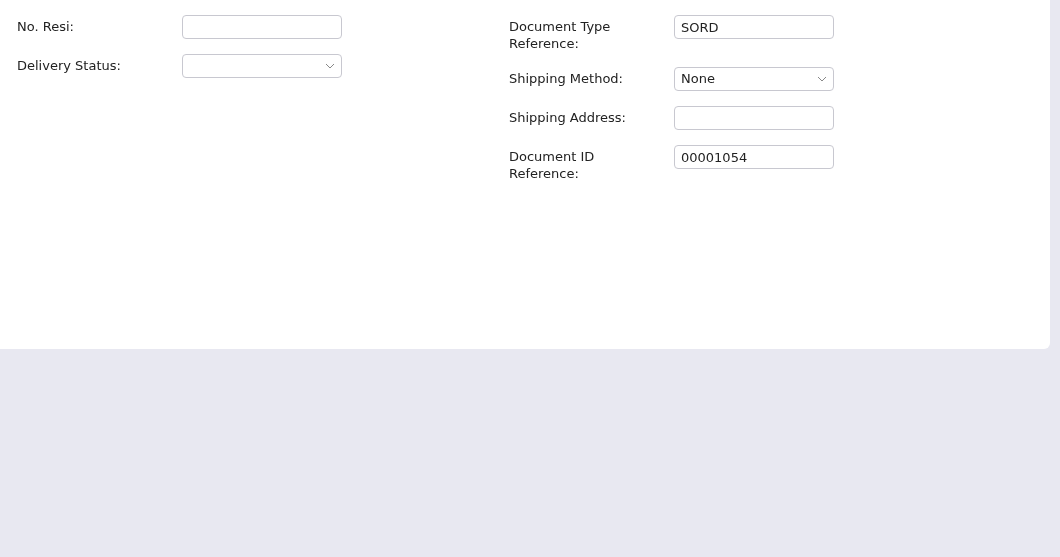  What do you see at coordinates (552, 165) in the screenshot?
I see `field-label: Document ID Reference:` at bounding box center [552, 165].